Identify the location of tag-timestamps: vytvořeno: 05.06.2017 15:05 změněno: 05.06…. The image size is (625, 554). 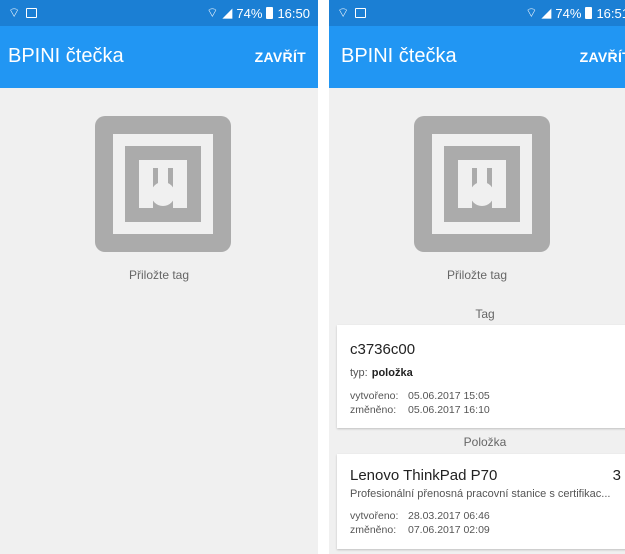
(420, 403).